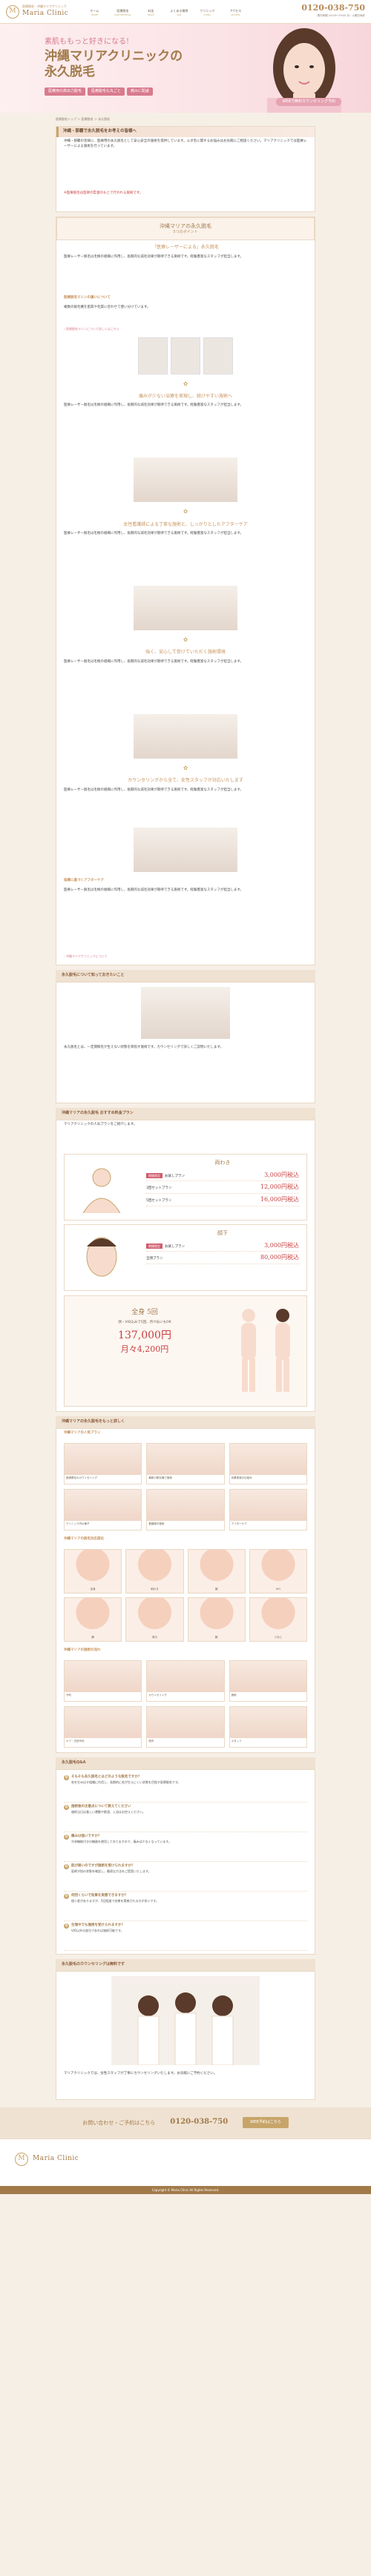 The height and width of the screenshot is (2576, 371). What do you see at coordinates (278, 1619) in the screenshot?
I see `part-card: うなじ` at bounding box center [278, 1619].